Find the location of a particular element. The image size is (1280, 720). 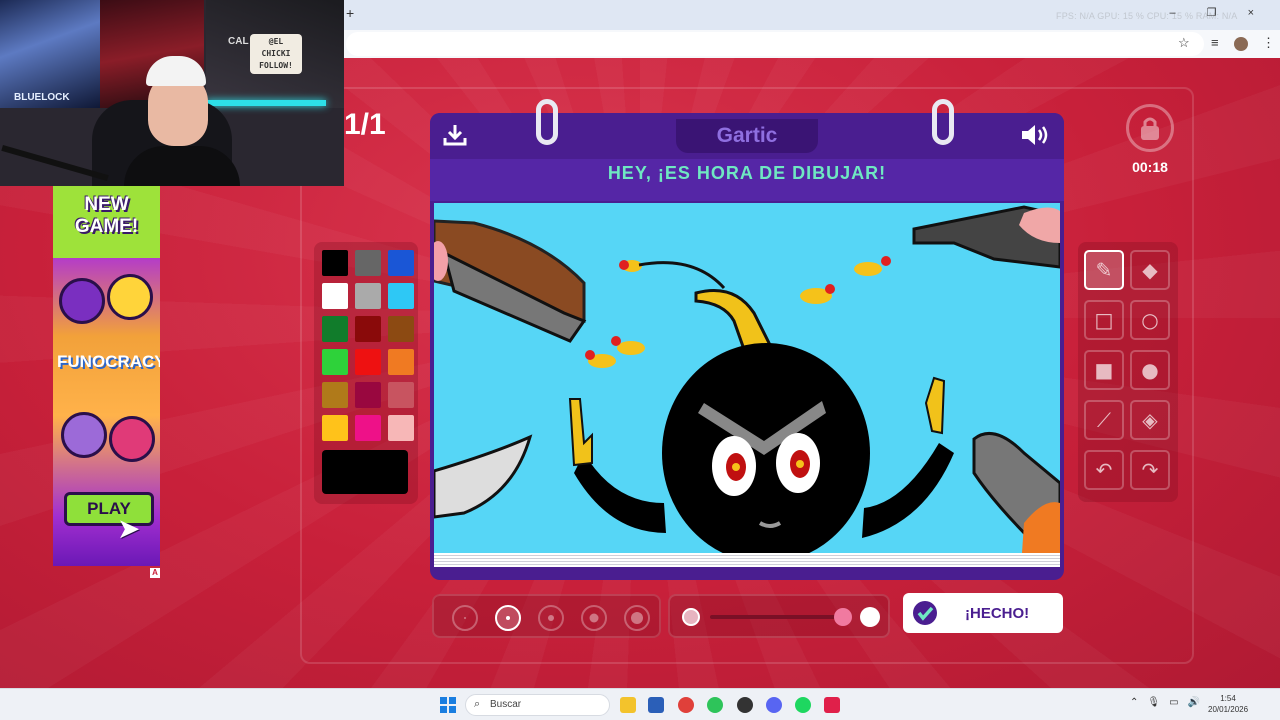

window-controls: – ❐ × is located at coordinates (1218, 12).